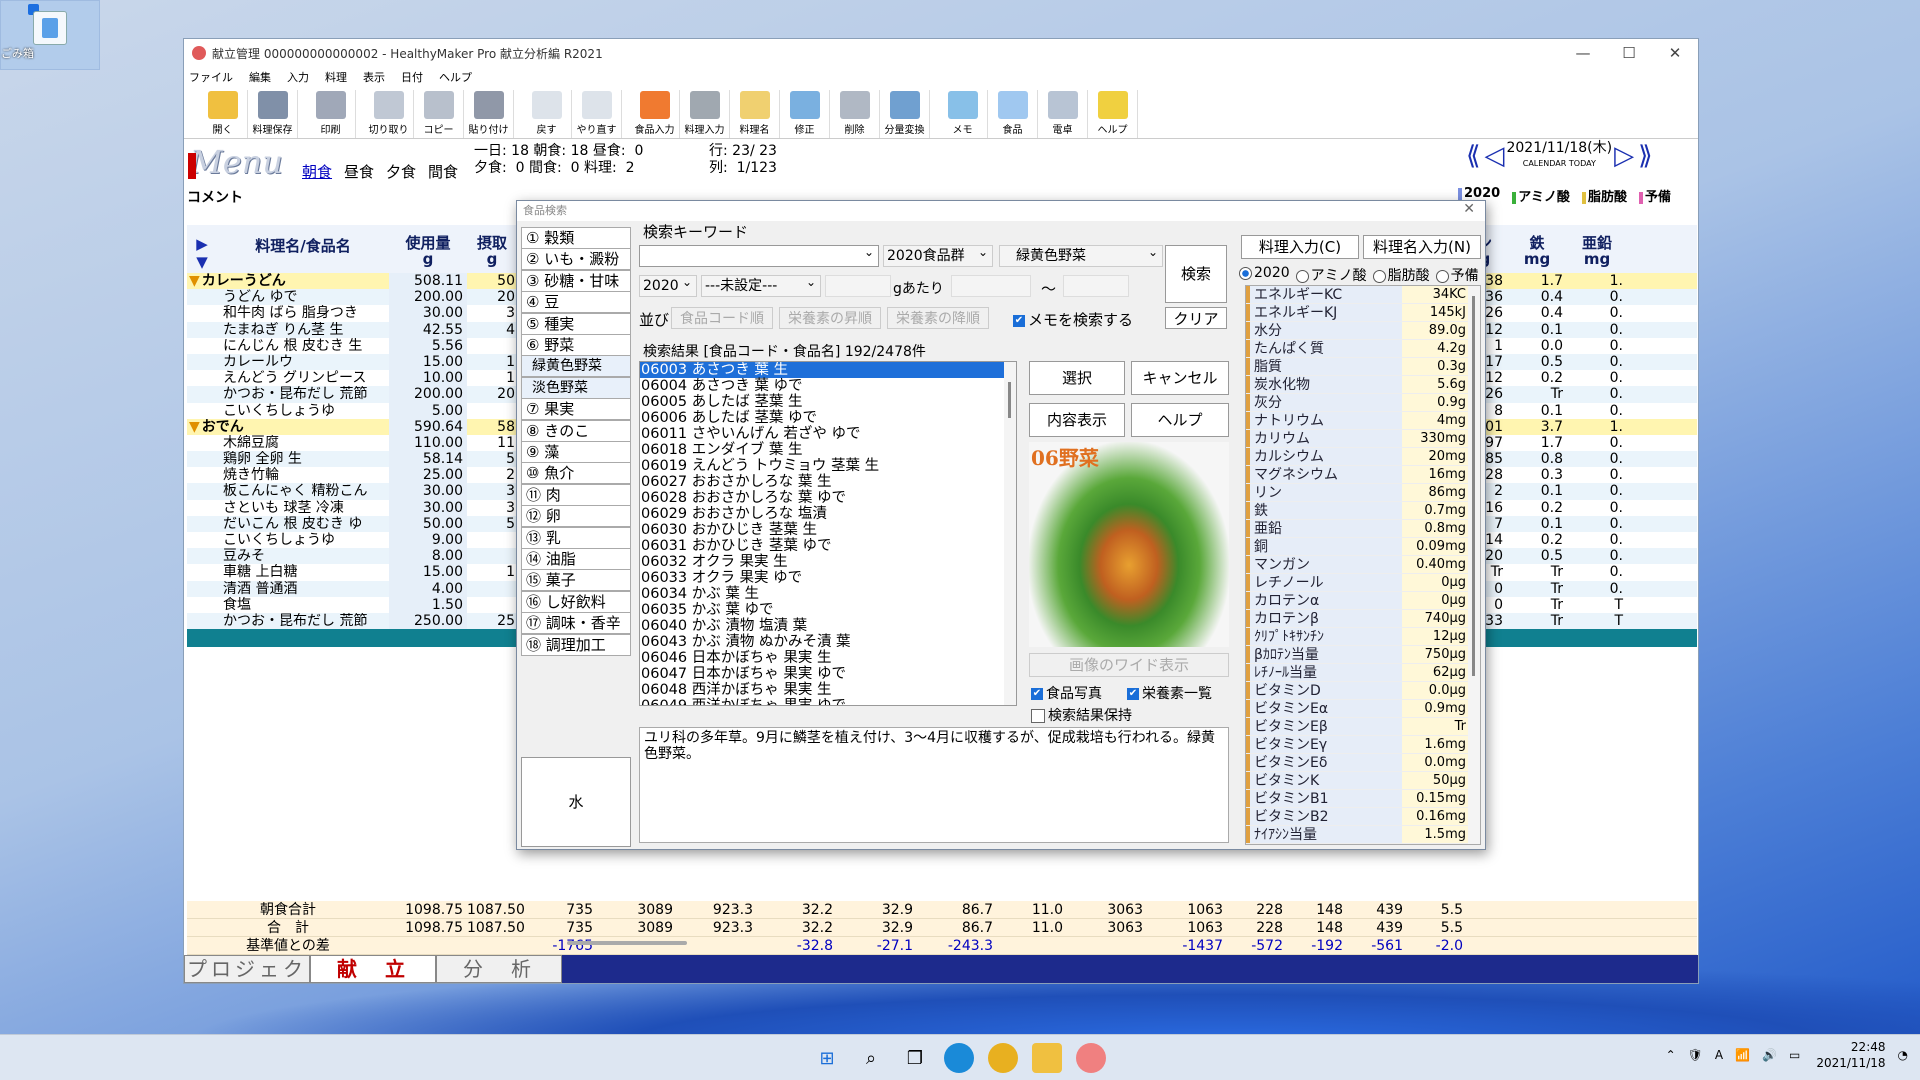 The image size is (1920, 1080). What do you see at coordinates (1473, 156) in the screenshot?
I see `prev-month-icon: ⟪` at bounding box center [1473, 156].